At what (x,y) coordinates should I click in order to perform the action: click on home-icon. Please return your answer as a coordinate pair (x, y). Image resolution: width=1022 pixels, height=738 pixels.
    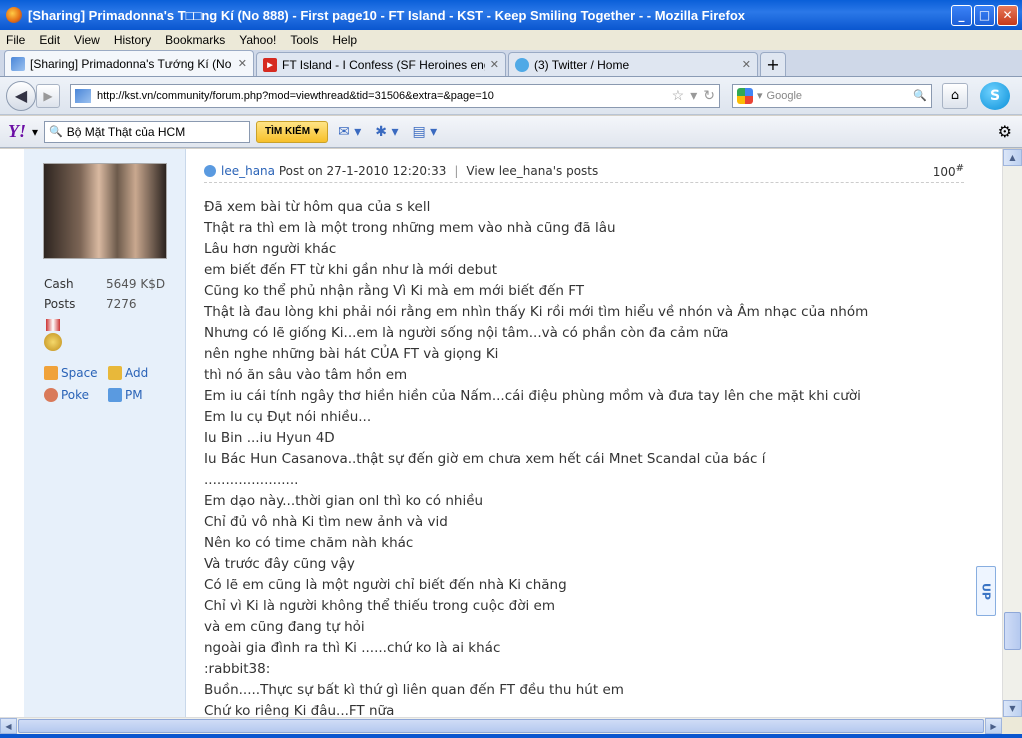
    Looking at the image, I should click on (51, 373).